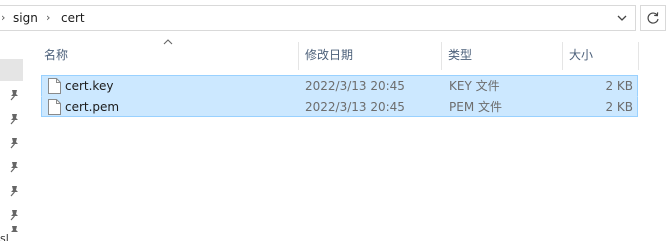 This screenshot has width=669, height=241. What do you see at coordinates (89, 86) in the screenshot?
I see `file-name: cert.key` at bounding box center [89, 86].